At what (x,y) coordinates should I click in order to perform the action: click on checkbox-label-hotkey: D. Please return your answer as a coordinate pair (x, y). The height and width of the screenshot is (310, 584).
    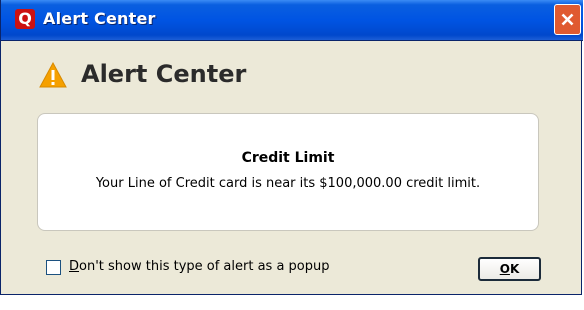
    Looking at the image, I should click on (74, 266).